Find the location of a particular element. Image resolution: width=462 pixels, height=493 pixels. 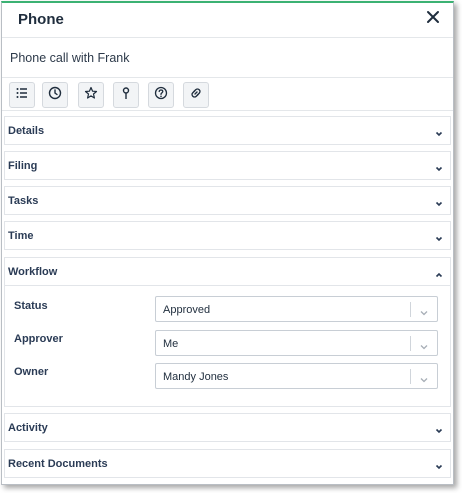

clock-icon is located at coordinates (55, 95).